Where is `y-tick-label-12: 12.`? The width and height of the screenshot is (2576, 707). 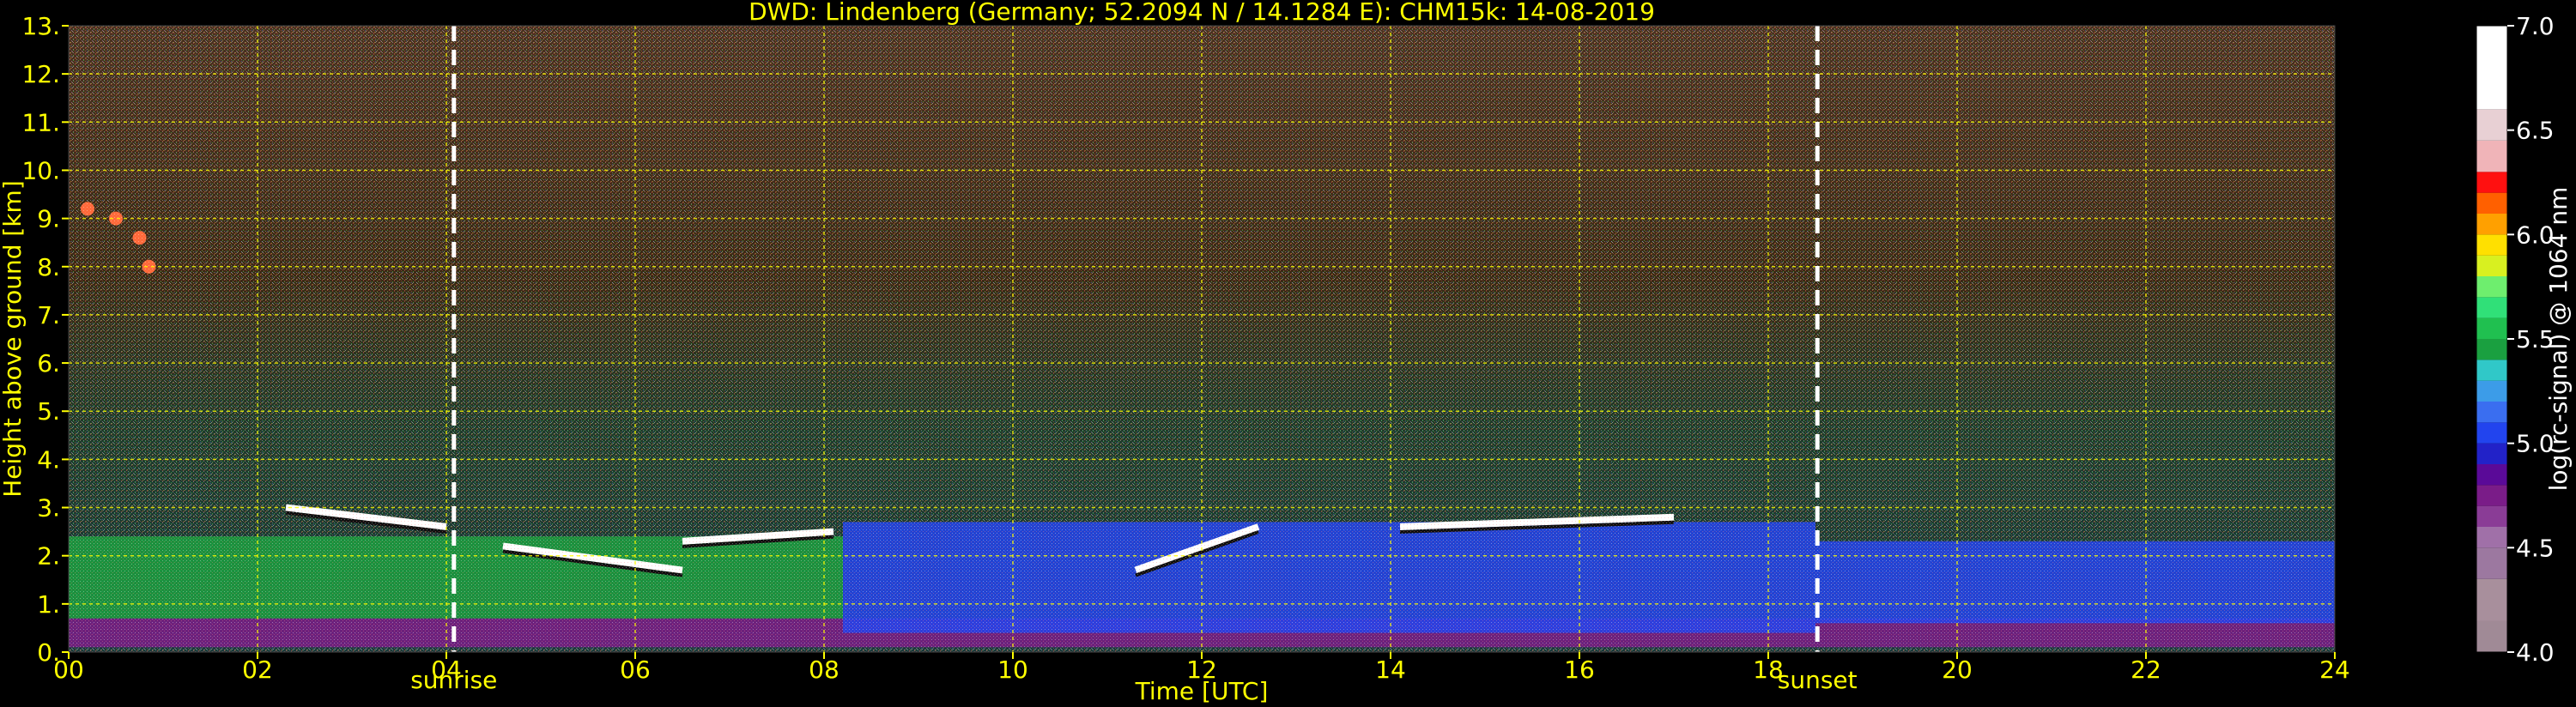 y-tick-label-12: 12. is located at coordinates (40, 74).